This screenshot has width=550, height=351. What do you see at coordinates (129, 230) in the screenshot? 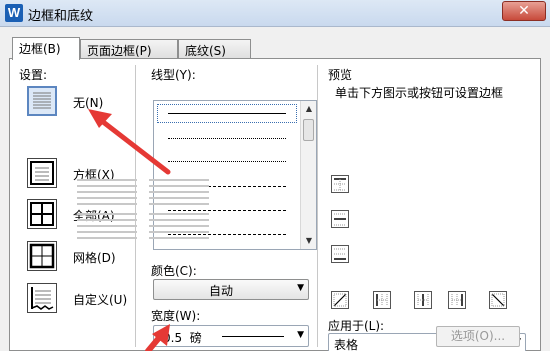
I see `annotation-arrows` at bounding box center [129, 230].